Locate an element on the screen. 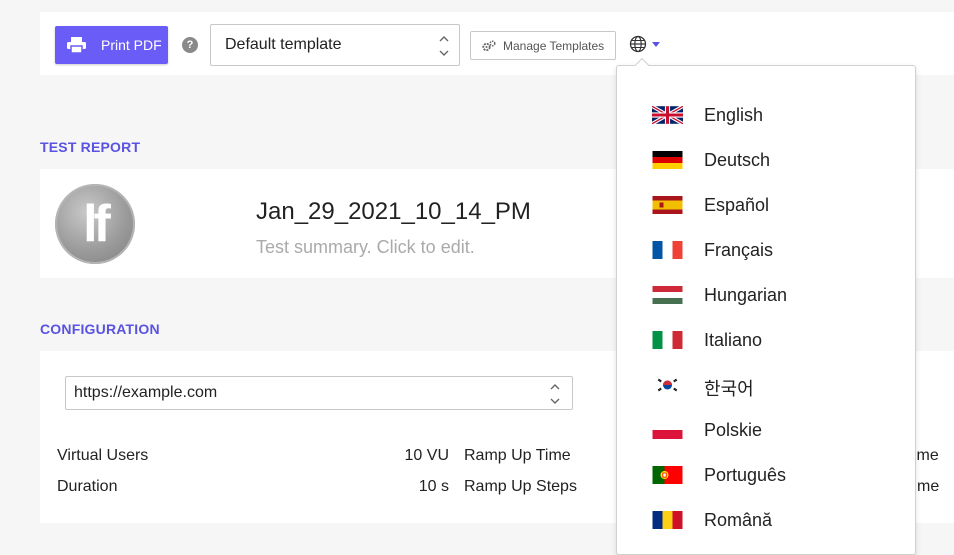  hungary-flag-icon is located at coordinates (667, 295).